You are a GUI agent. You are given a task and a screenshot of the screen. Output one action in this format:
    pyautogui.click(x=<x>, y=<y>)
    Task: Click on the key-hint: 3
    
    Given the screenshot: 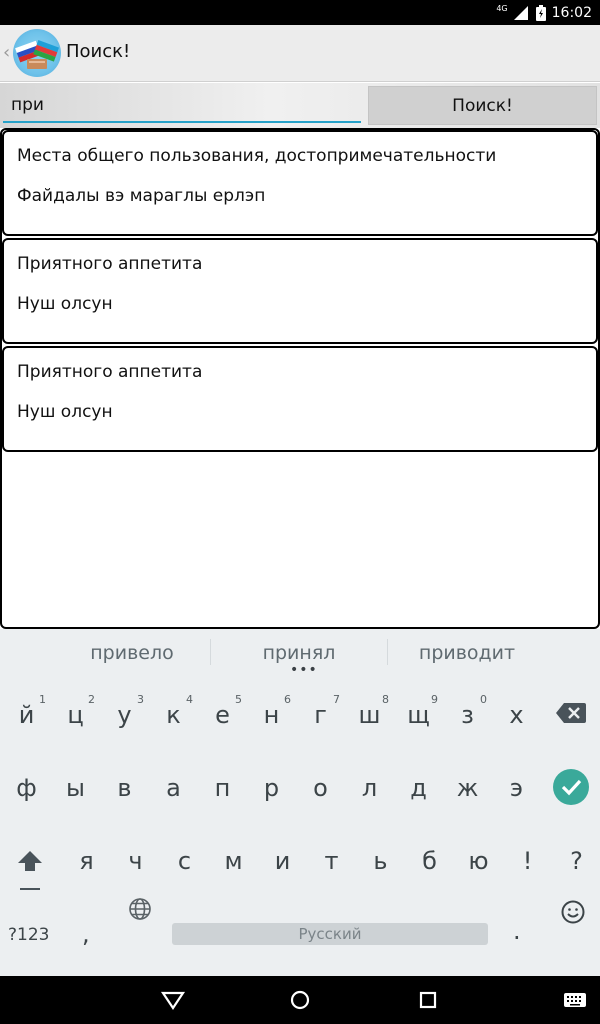 What is the action you would take?
    pyautogui.click(x=140, y=699)
    